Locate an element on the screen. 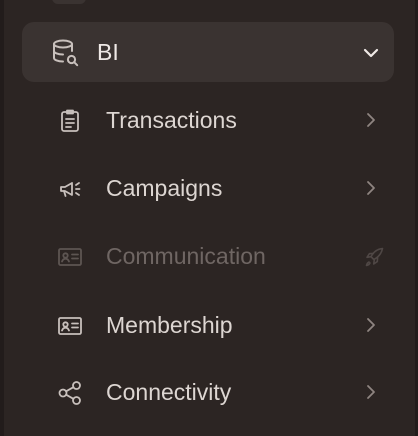 The image size is (418, 436). sidebar-left-edge is located at coordinates (2, 218).